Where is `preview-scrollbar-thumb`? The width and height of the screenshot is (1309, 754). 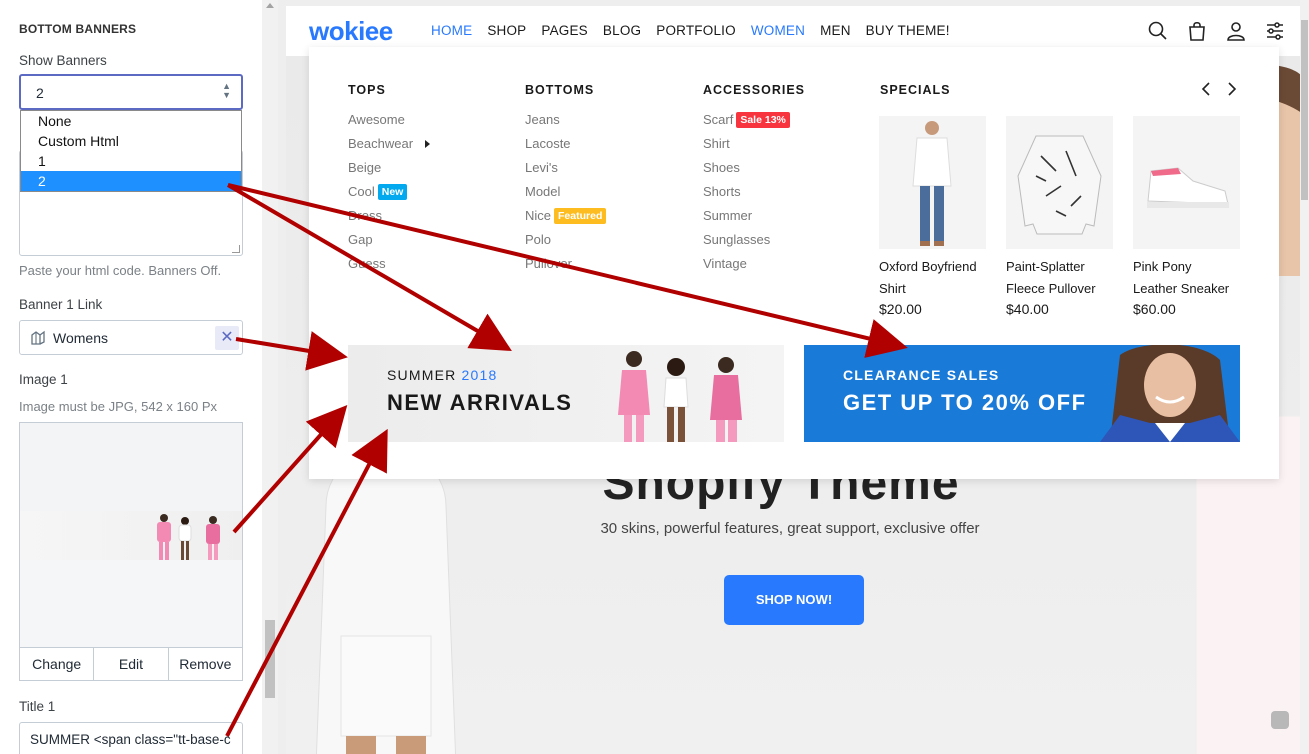 preview-scrollbar-thumb is located at coordinates (1304, 110).